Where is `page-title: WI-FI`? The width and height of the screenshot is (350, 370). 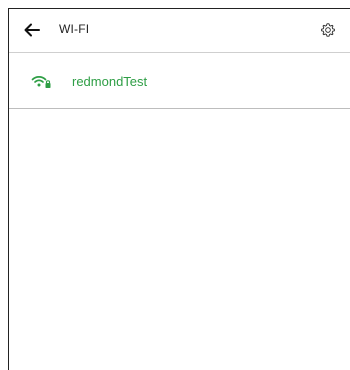
page-title: WI-FI is located at coordinates (74, 29).